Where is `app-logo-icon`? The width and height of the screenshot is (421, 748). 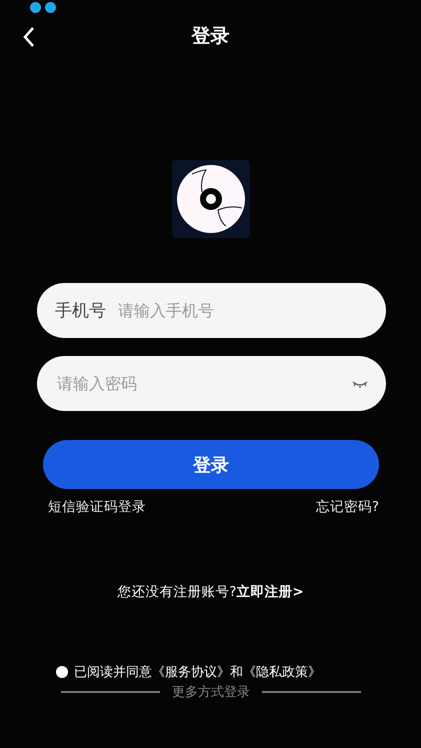
app-logo-icon is located at coordinates (211, 199).